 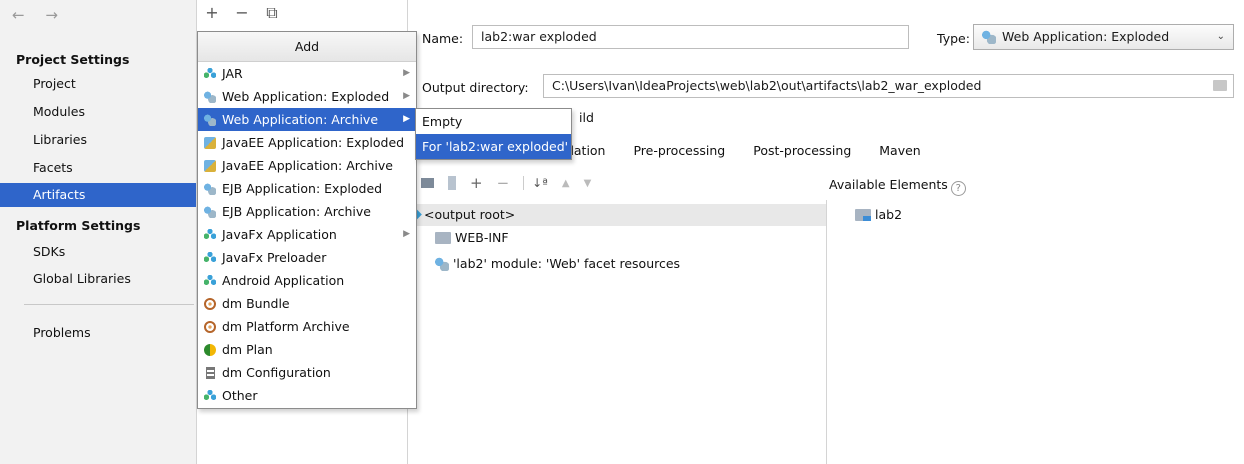 I want to click on type-value: Web Application: Exploded, so click(x=1086, y=36).